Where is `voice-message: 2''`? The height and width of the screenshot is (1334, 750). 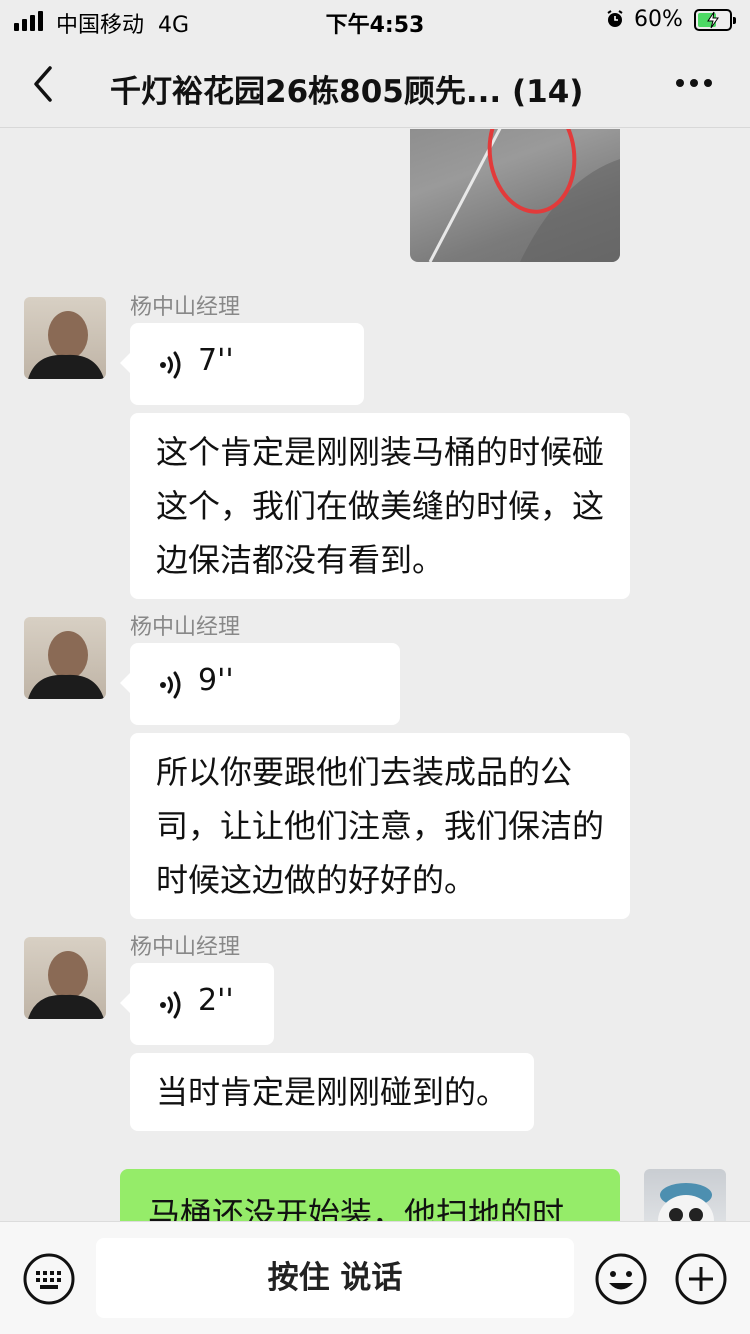
voice-message: 2'' is located at coordinates (197, 1004).